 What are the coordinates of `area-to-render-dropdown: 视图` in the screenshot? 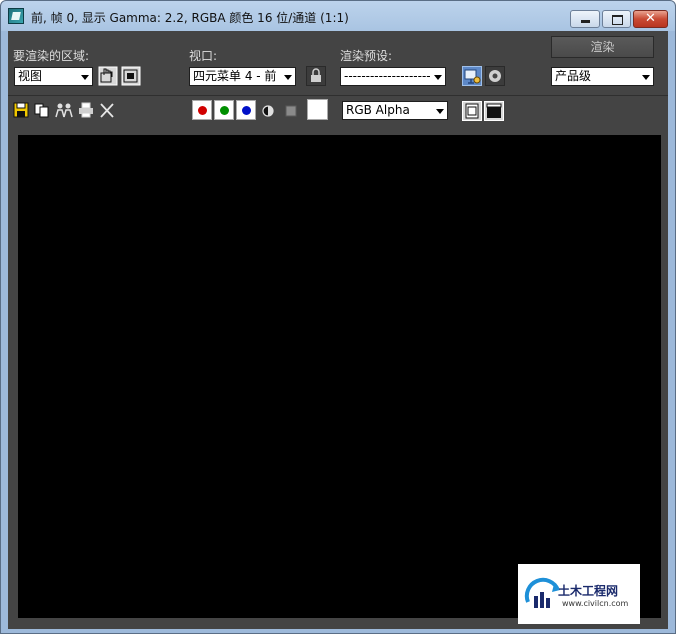 It's located at (53, 76).